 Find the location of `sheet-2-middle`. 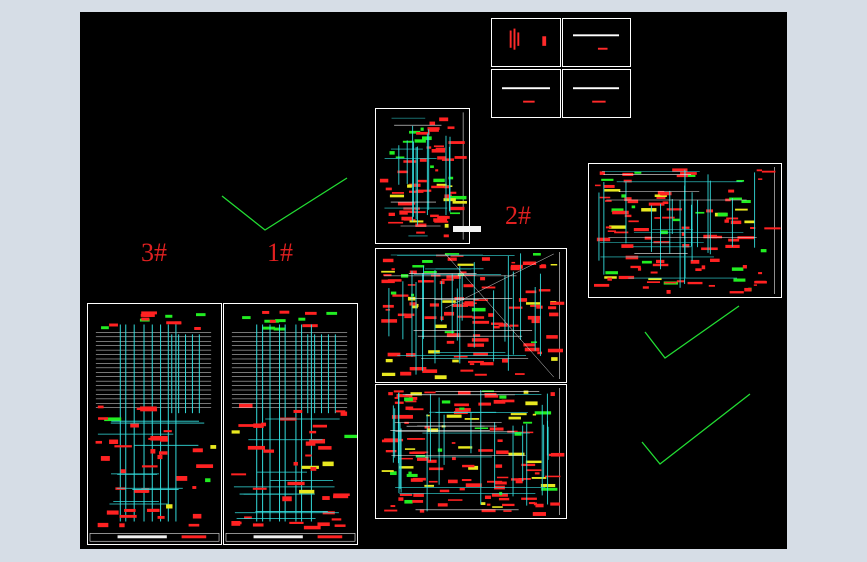

sheet-2-middle is located at coordinates (471, 315).